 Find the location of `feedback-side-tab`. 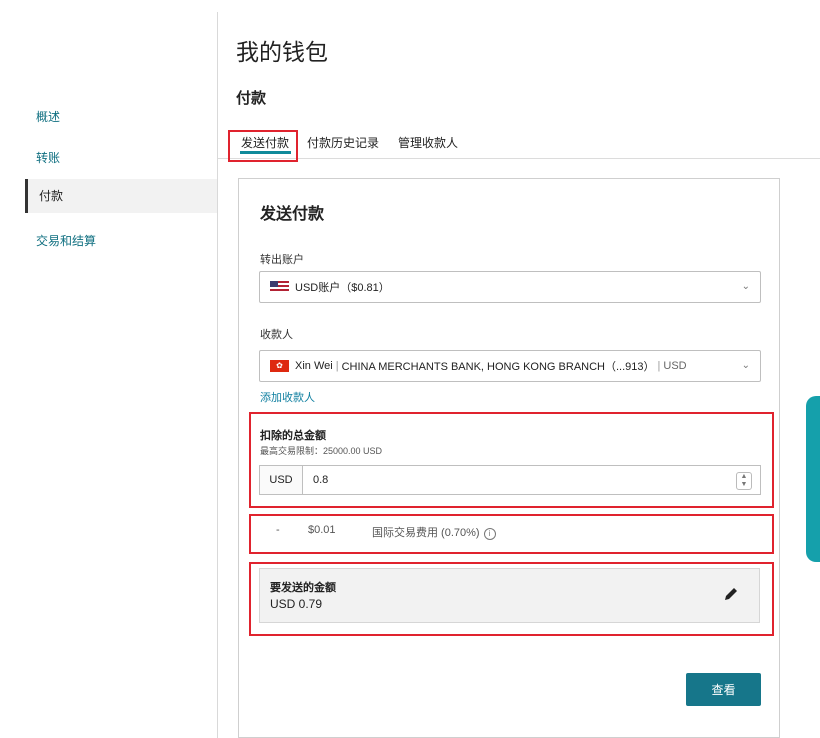

feedback-side-tab is located at coordinates (813, 479).